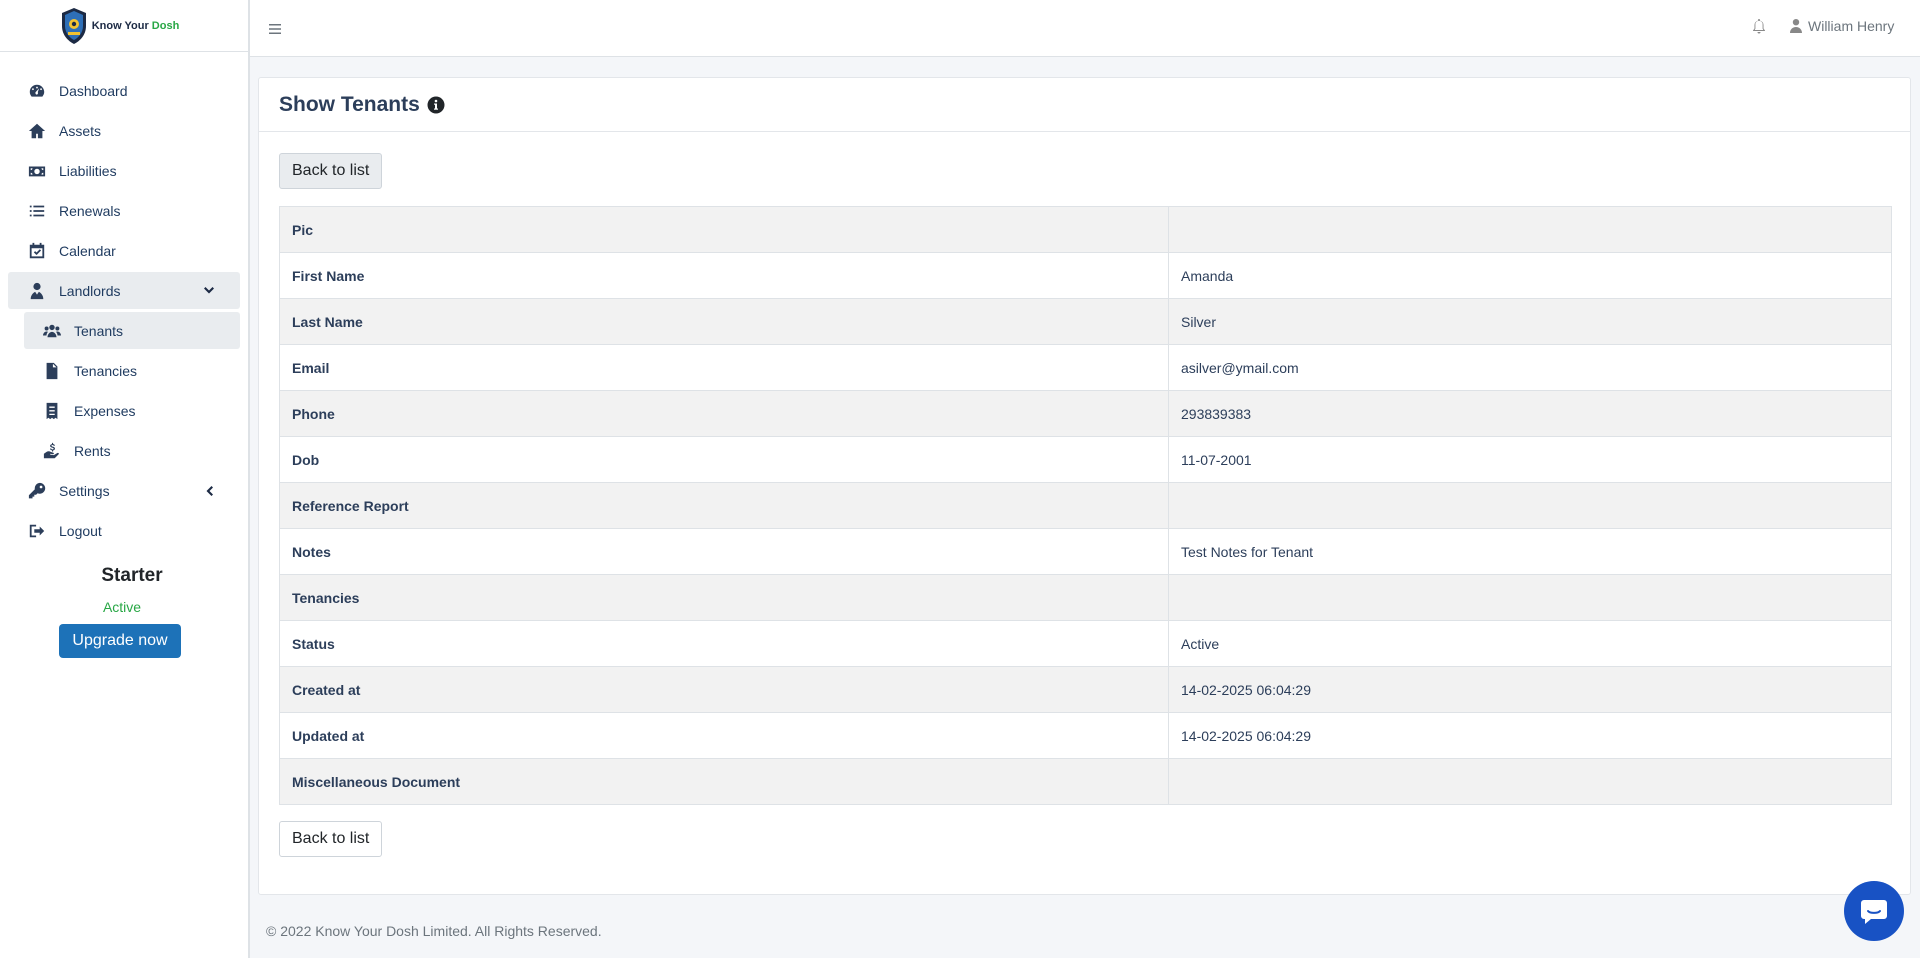  Describe the element at coordinates (124, 390) in the screenshot. I see `landlords-submenu: Tenants Tenancies Expenses Rents` at that location.